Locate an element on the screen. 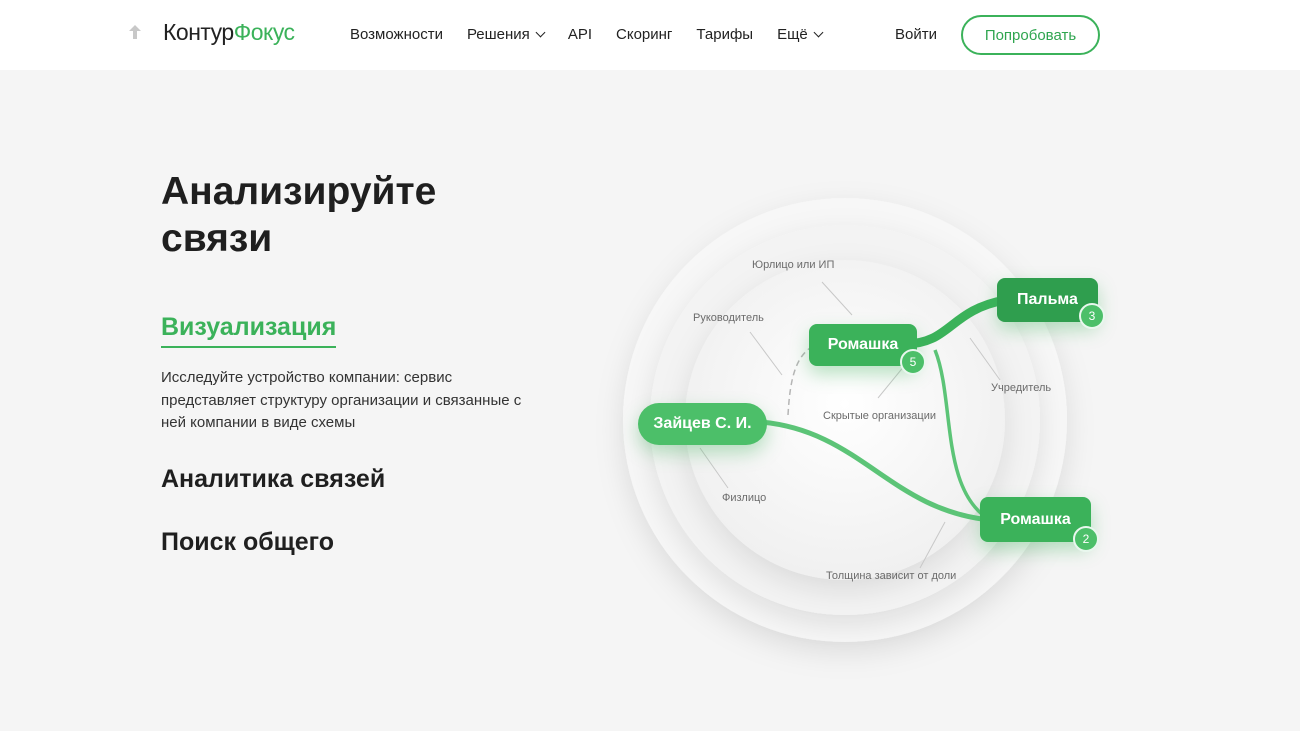 This screenshot has width=1300, height=731. label-hidden-orgs: Скрытые организации is located at coordinates (879, 416).